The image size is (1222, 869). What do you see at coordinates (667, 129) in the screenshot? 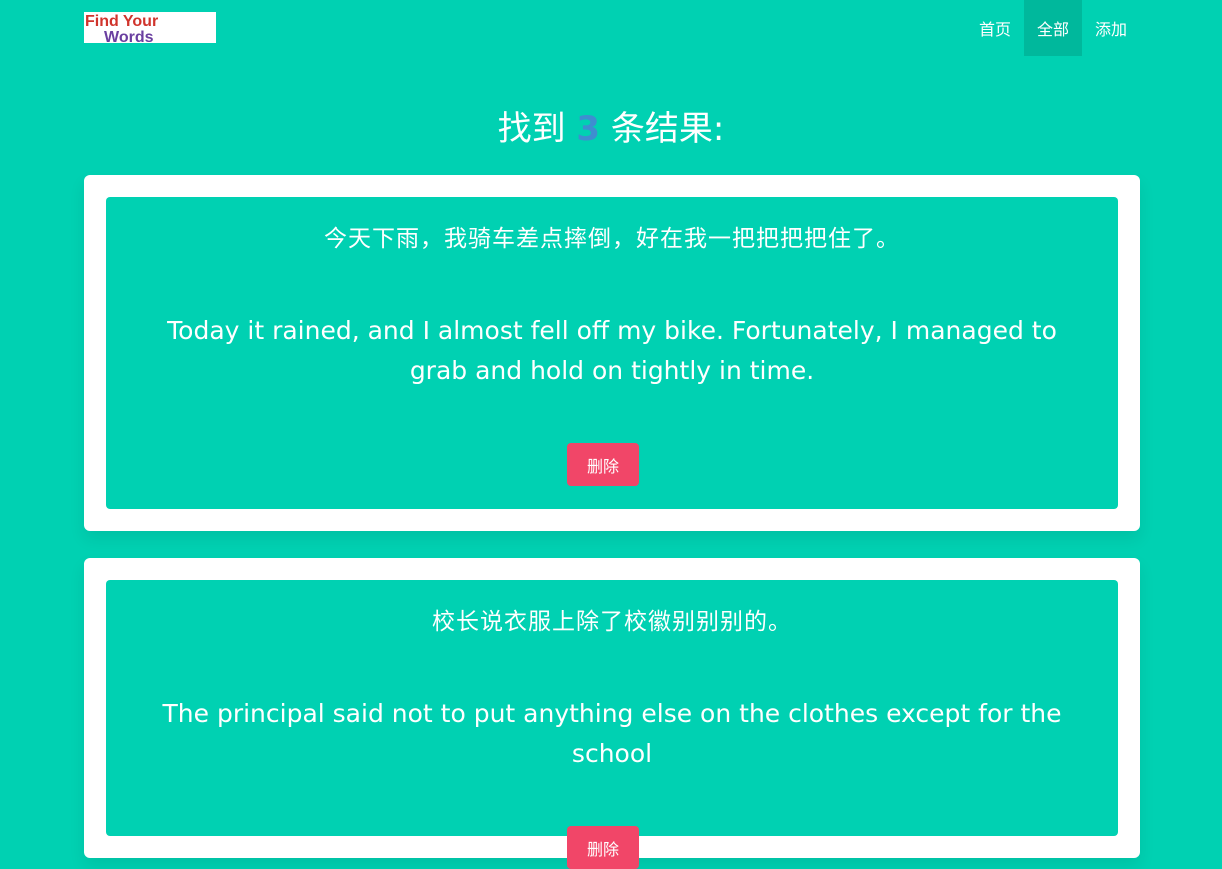
I see `results-suffix: 条结果:` at bounding box center [667, 129].